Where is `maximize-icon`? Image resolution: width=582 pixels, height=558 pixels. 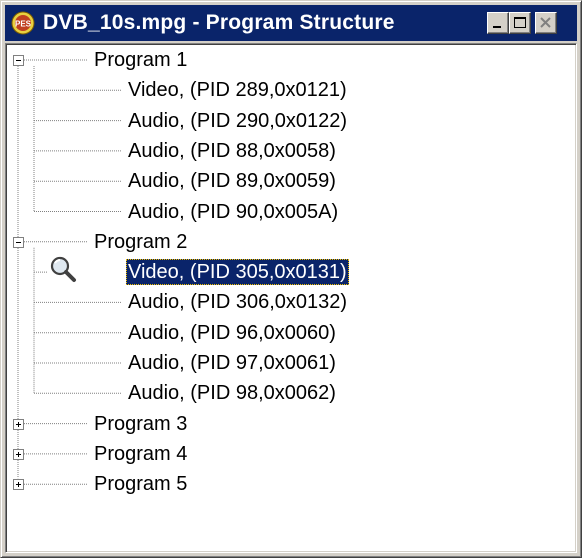
maximize-icon is located at coordinates (520, 22).